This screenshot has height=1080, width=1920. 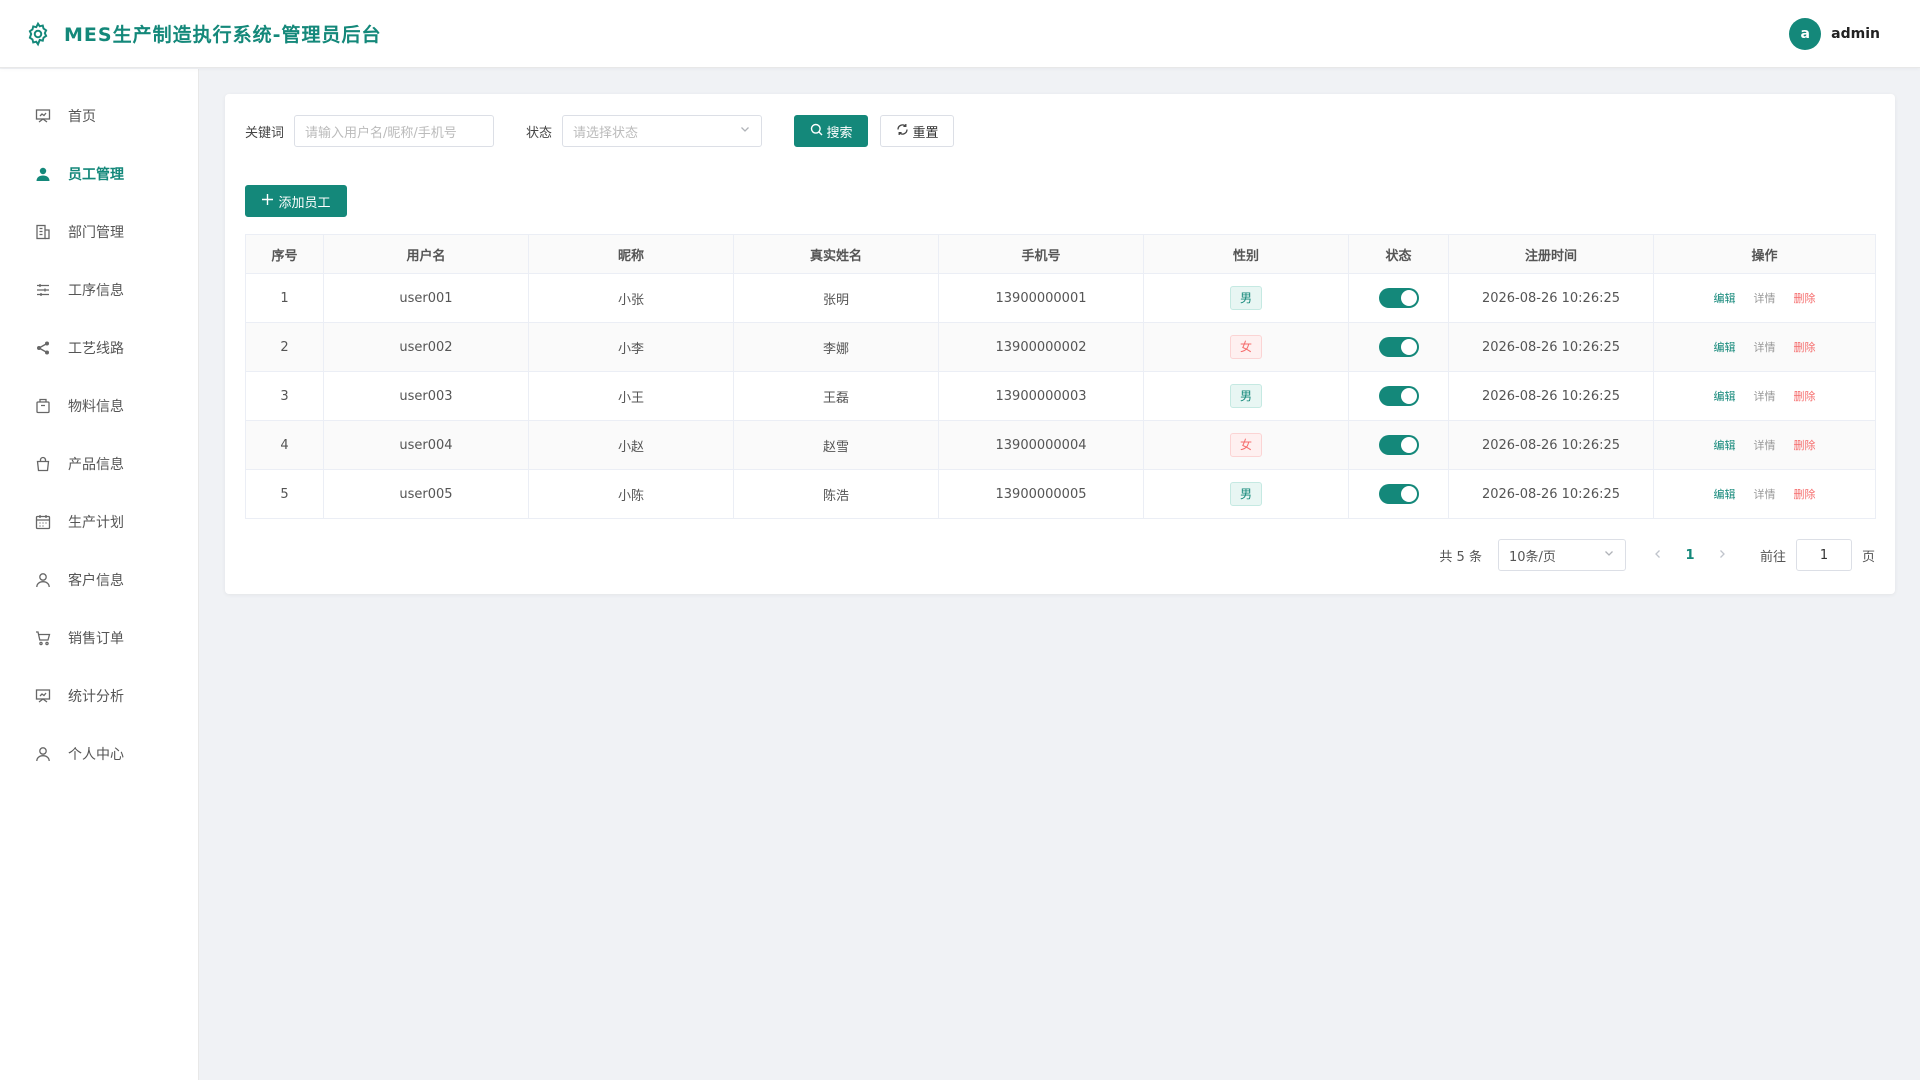 What do you see at coordinates (96, 407) in the screenshot?
I see `sidebar-item-label: 物料信息` at bounding box center [96, 407].